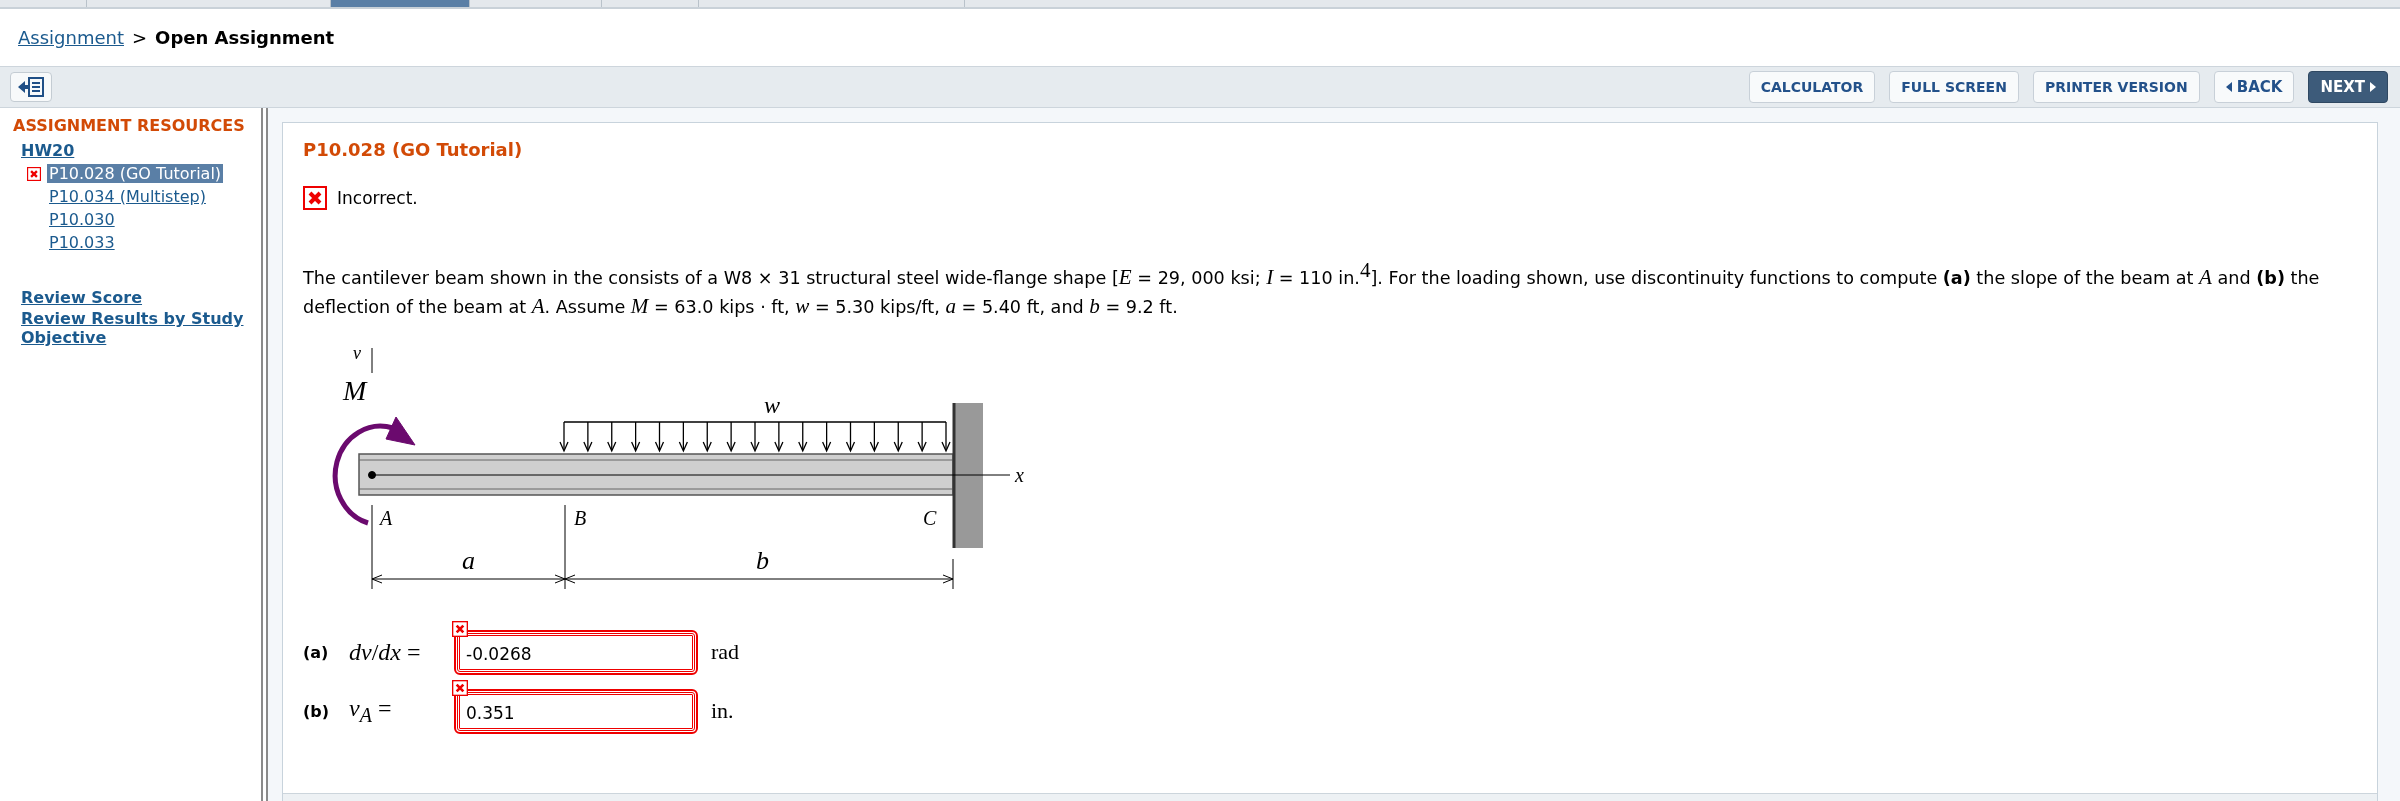 This screenshot has height=801, width=2400. What do you see at coordinates (762, 560) in the screenshot?
I see `dimension-label: b` at bounding box center [762, 560].